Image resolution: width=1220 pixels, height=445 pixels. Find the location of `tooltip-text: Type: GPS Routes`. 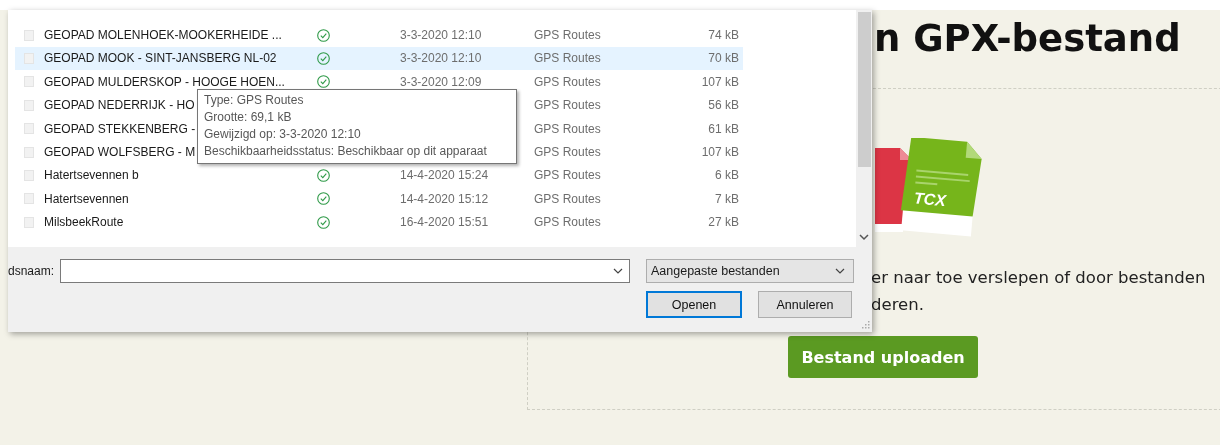

tooltip-text: Type: GPS Routes is located at coordinates (254, 100).